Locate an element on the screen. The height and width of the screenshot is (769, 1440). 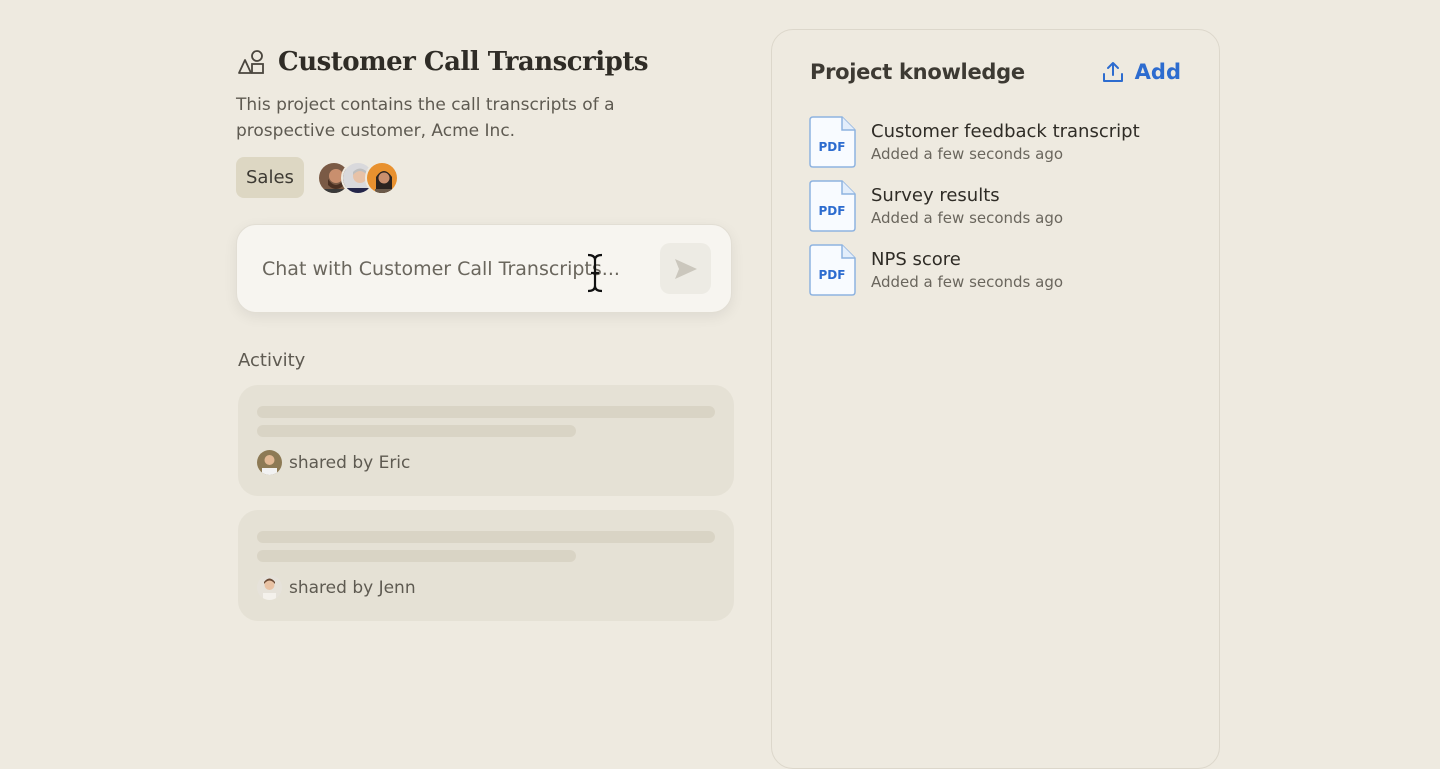
send-button is located at coordinates (685, 268).